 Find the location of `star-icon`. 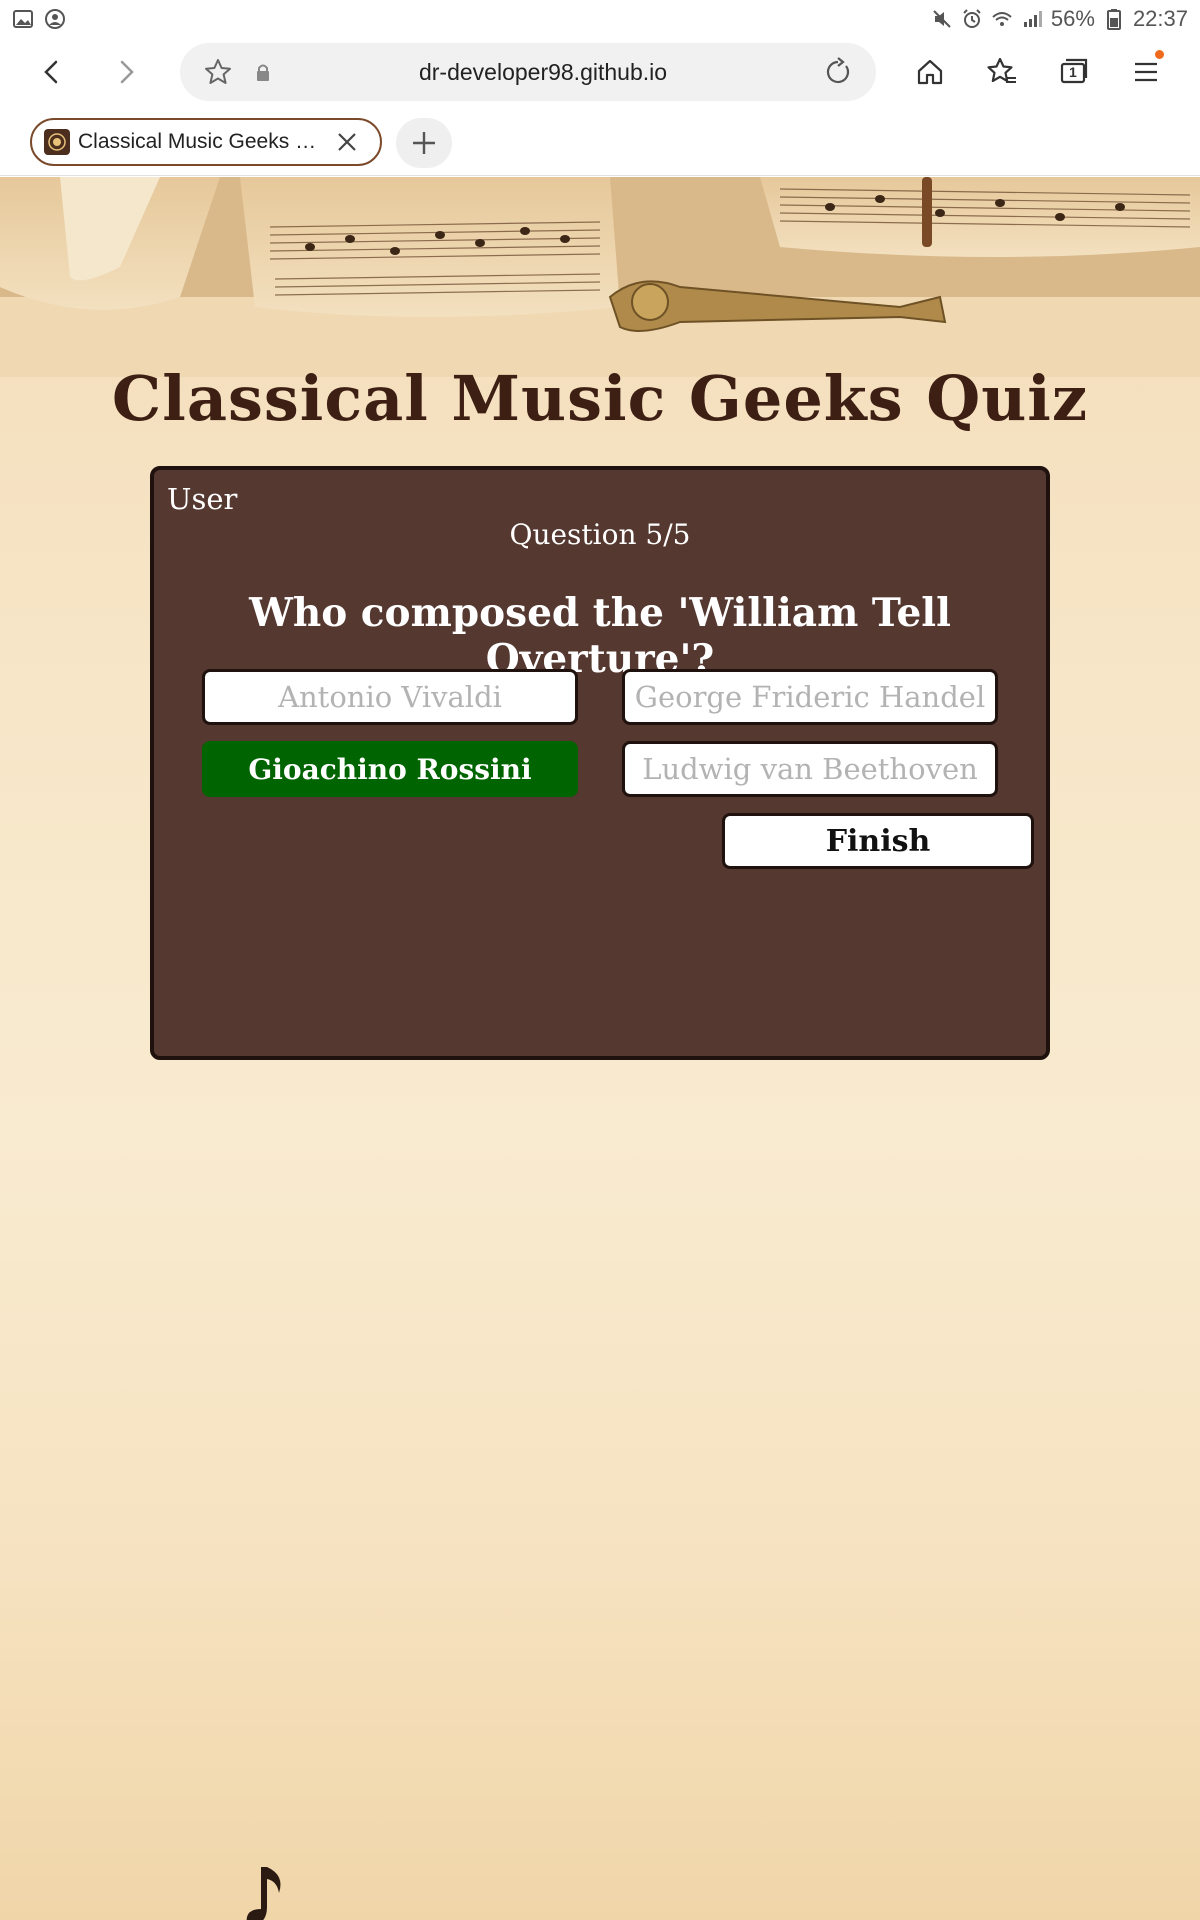

star-icon is located at coordinates (218, 71).